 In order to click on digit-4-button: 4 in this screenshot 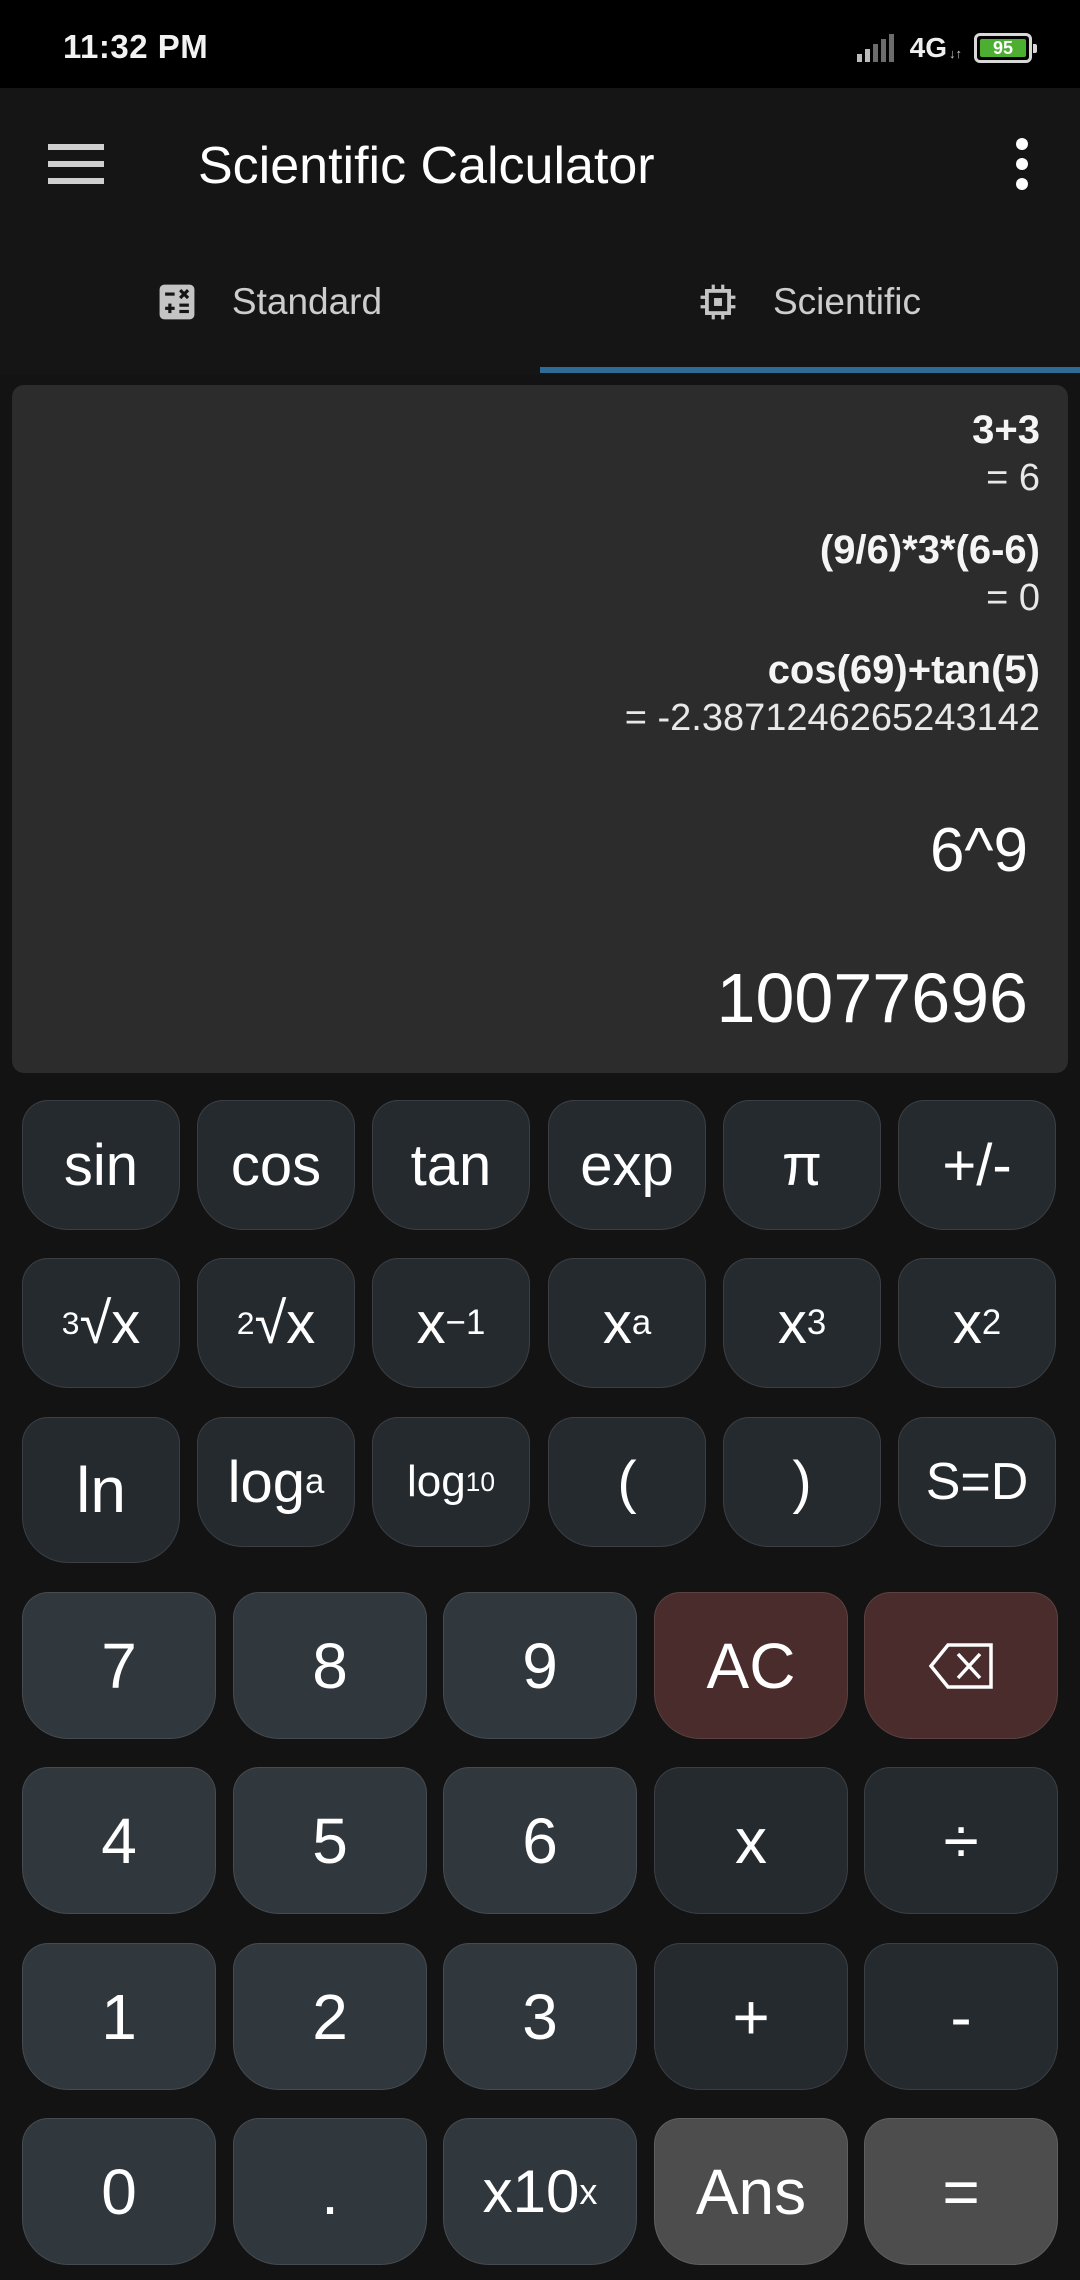, I will do `click(119, 1840)`.